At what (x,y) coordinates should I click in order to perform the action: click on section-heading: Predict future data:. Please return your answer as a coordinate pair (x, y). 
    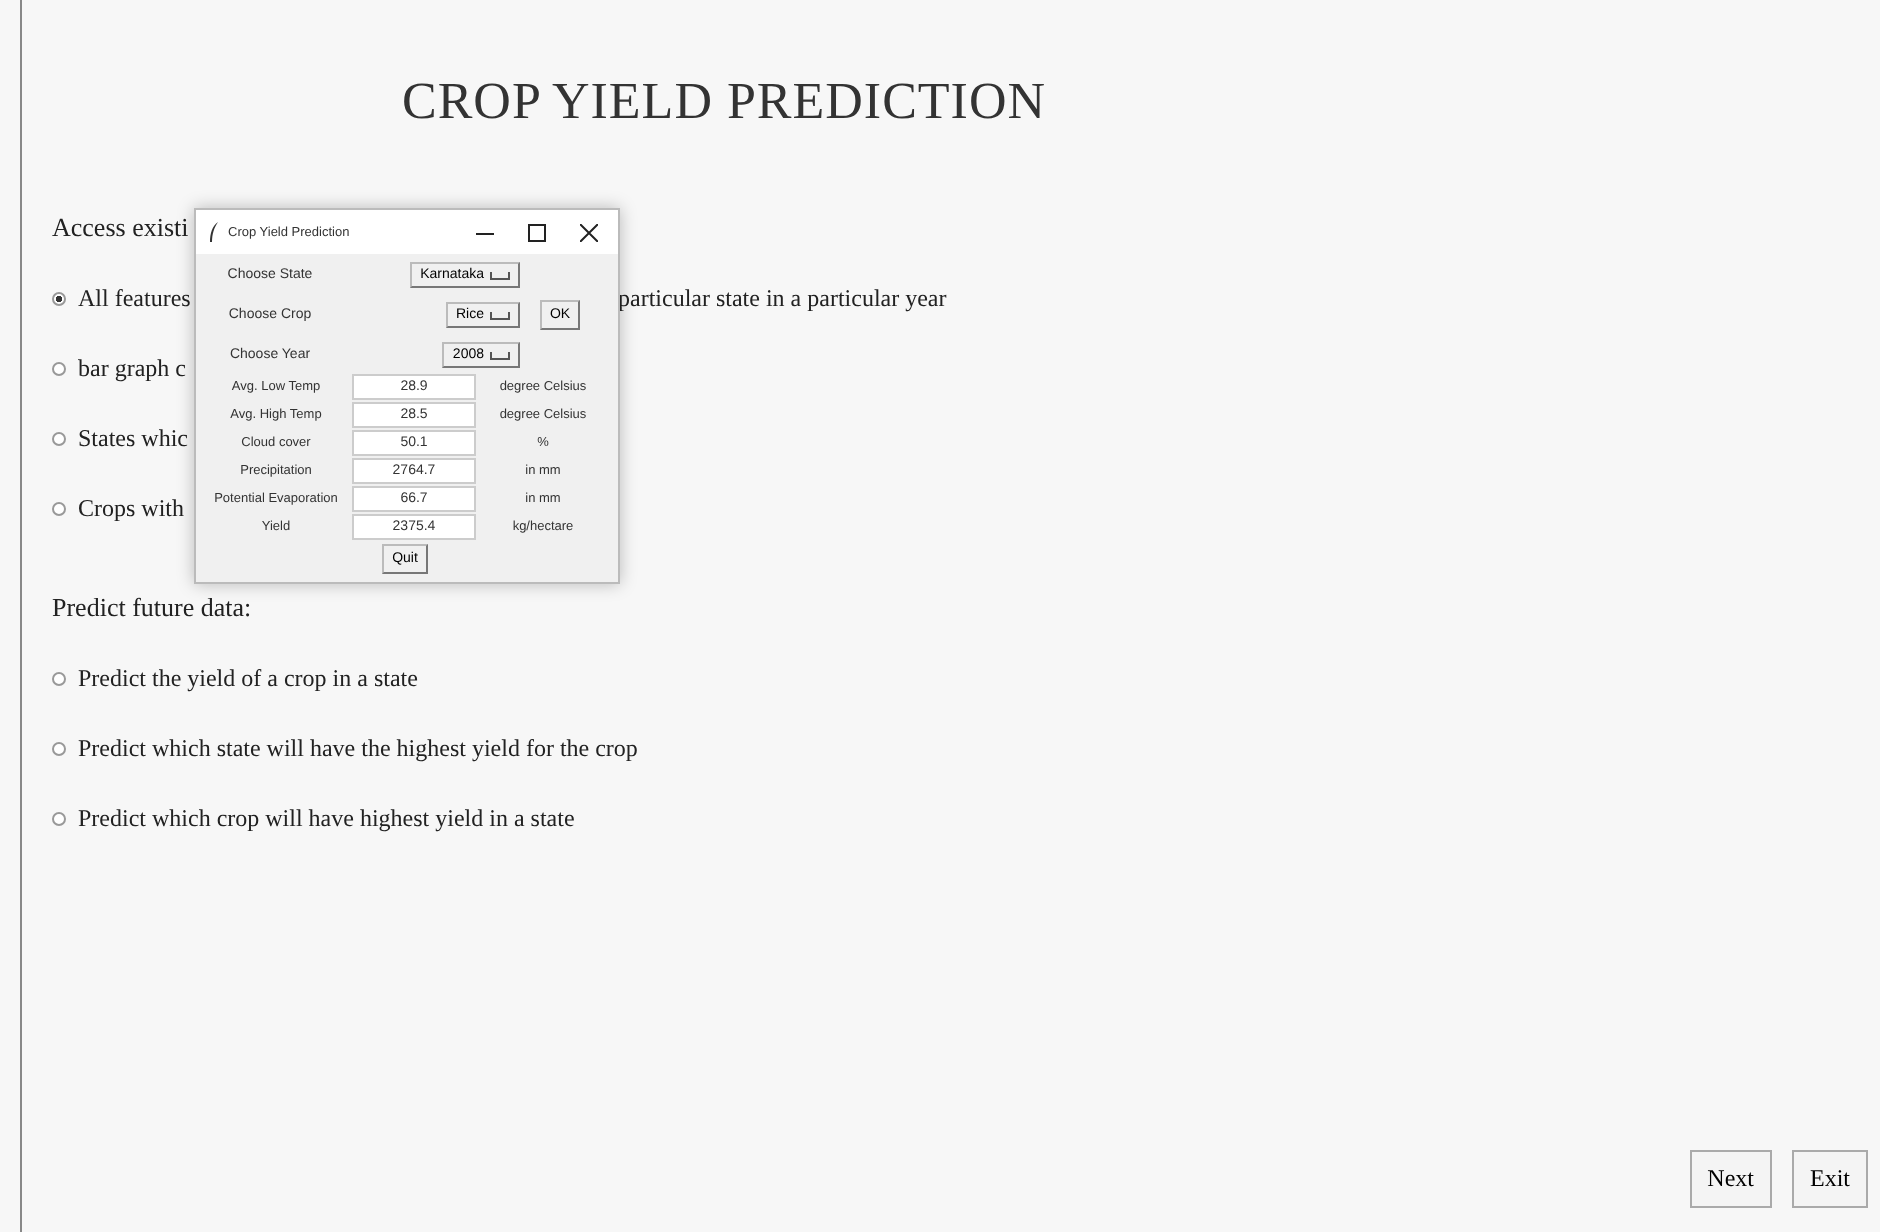
    Looking at the image, I should click on (152, 608).